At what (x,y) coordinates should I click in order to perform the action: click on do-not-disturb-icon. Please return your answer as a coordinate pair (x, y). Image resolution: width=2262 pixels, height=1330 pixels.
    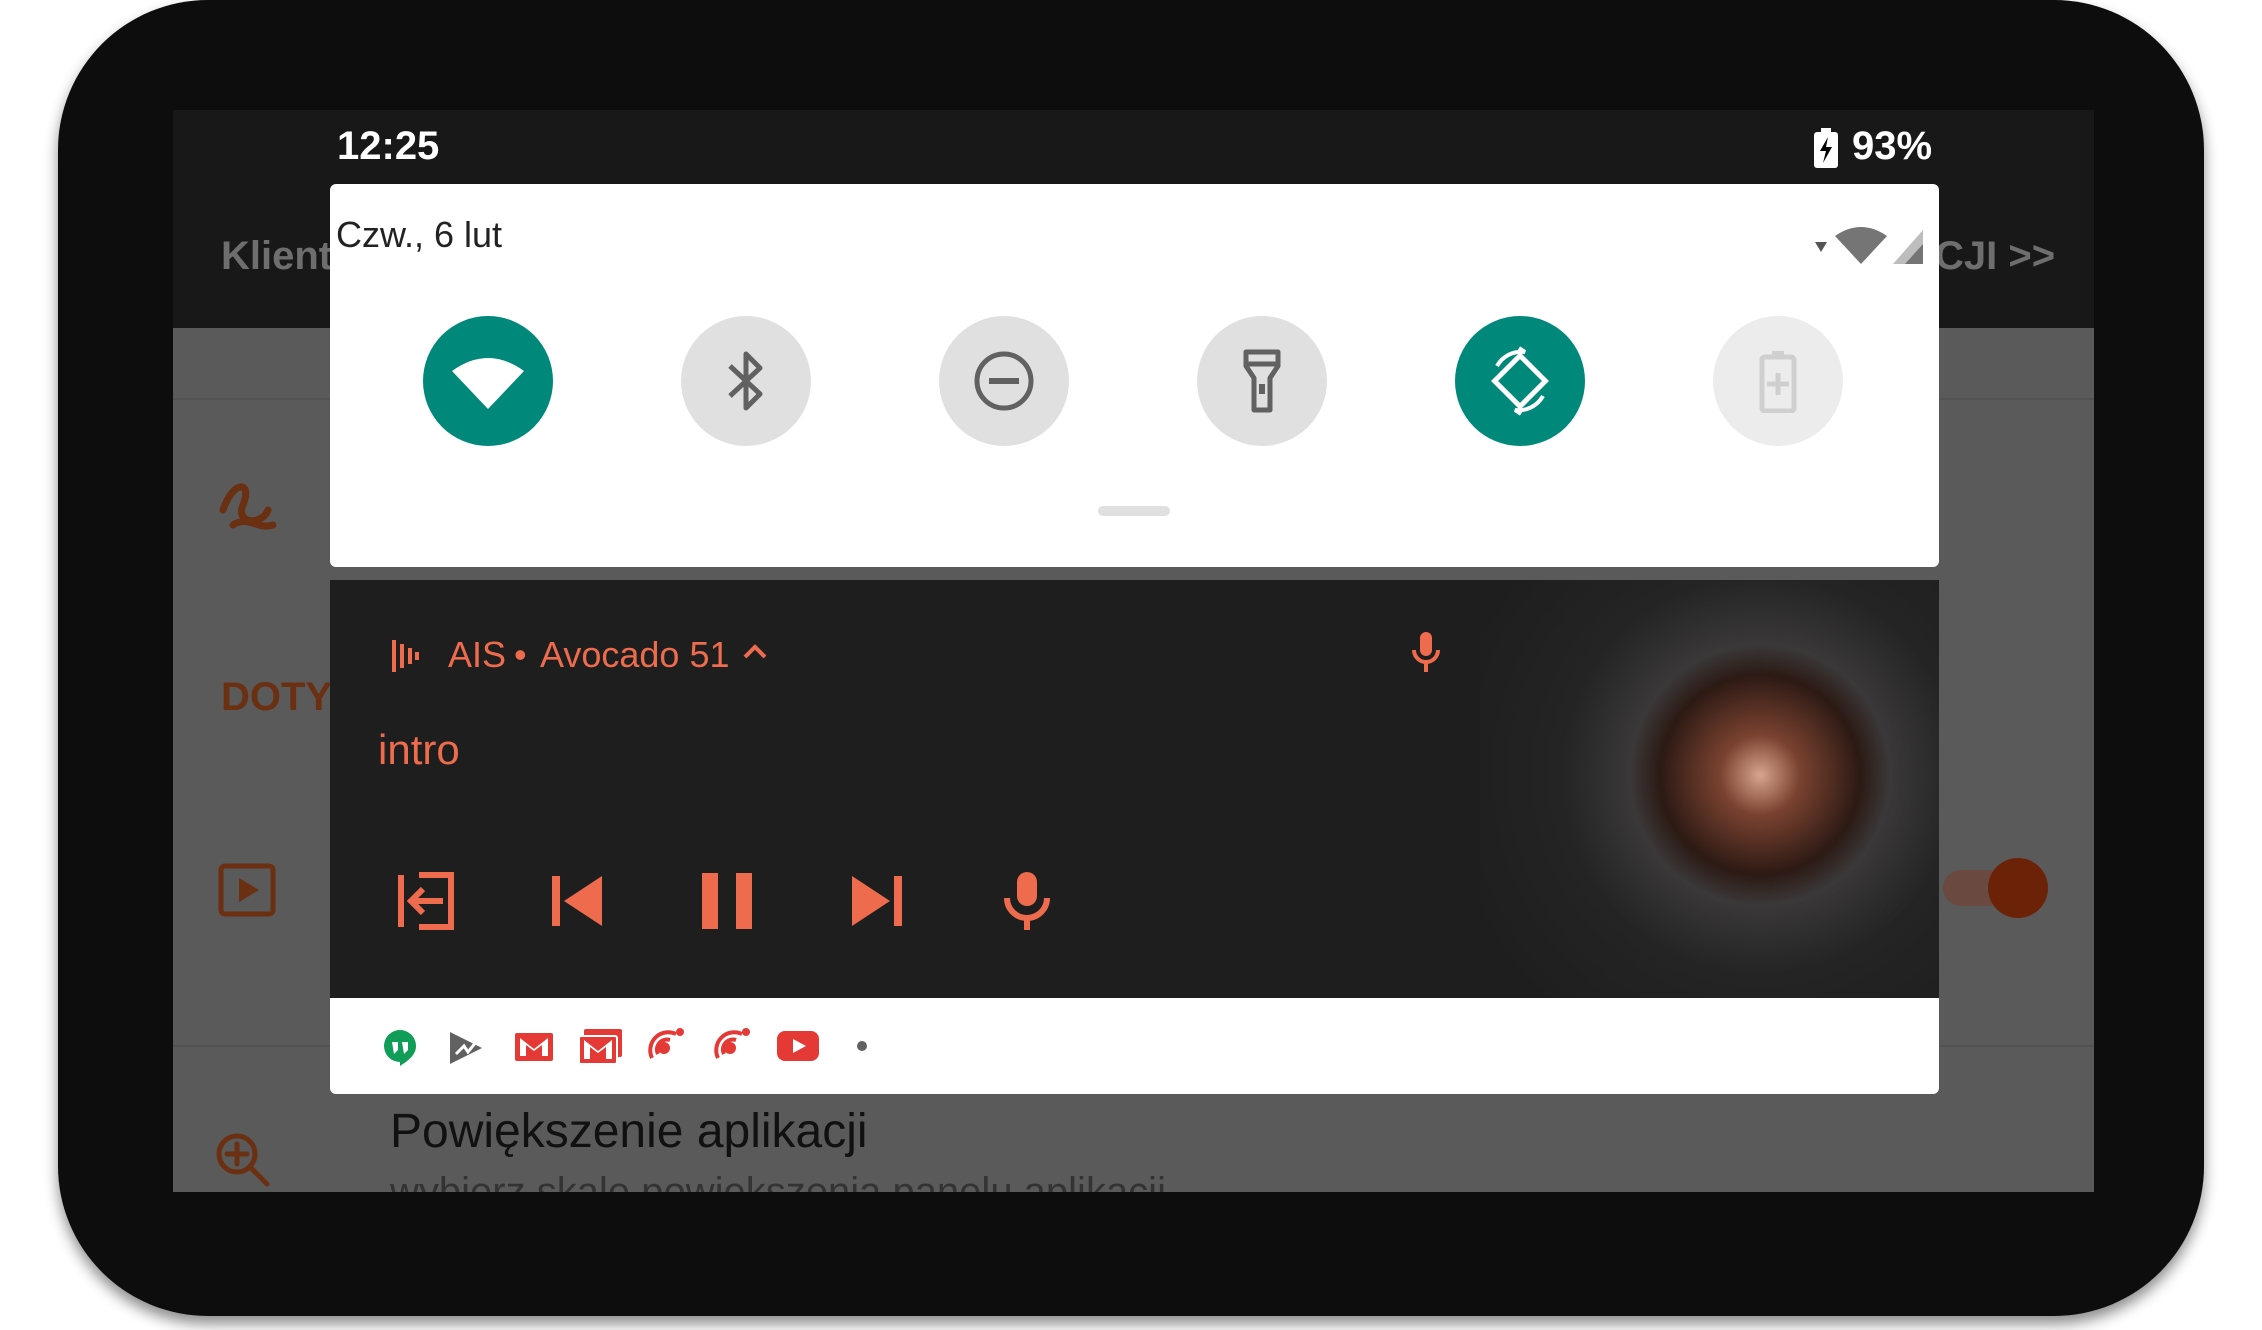
    Looking at the image, I should click on (1004, 381).